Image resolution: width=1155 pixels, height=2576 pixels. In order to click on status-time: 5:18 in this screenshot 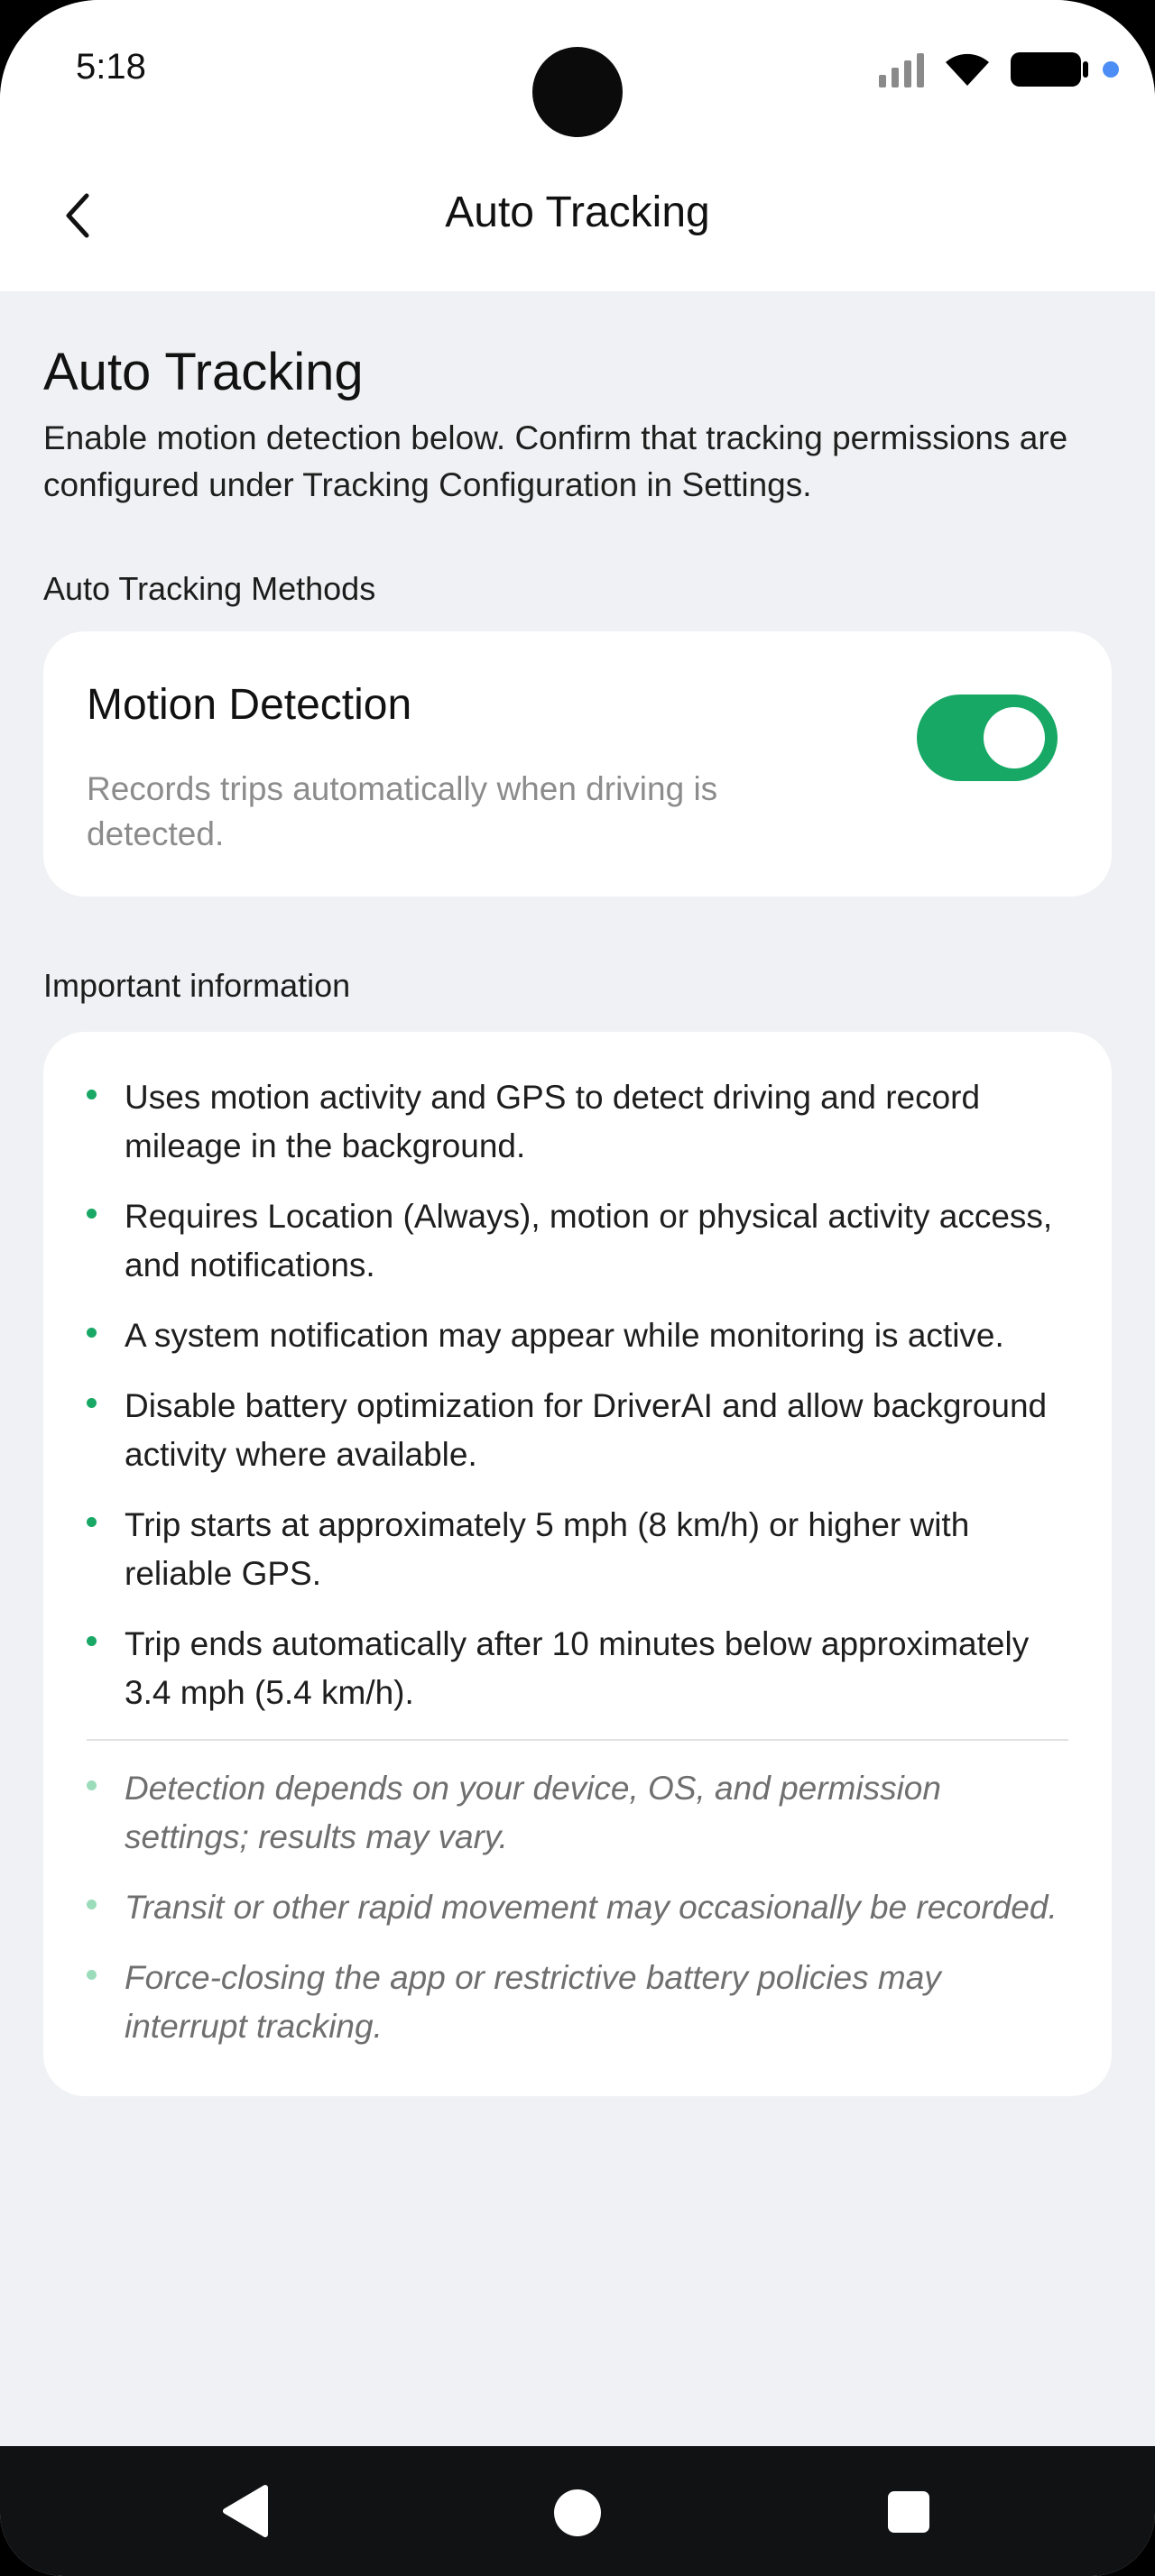, I will do `click(111, 67)`.